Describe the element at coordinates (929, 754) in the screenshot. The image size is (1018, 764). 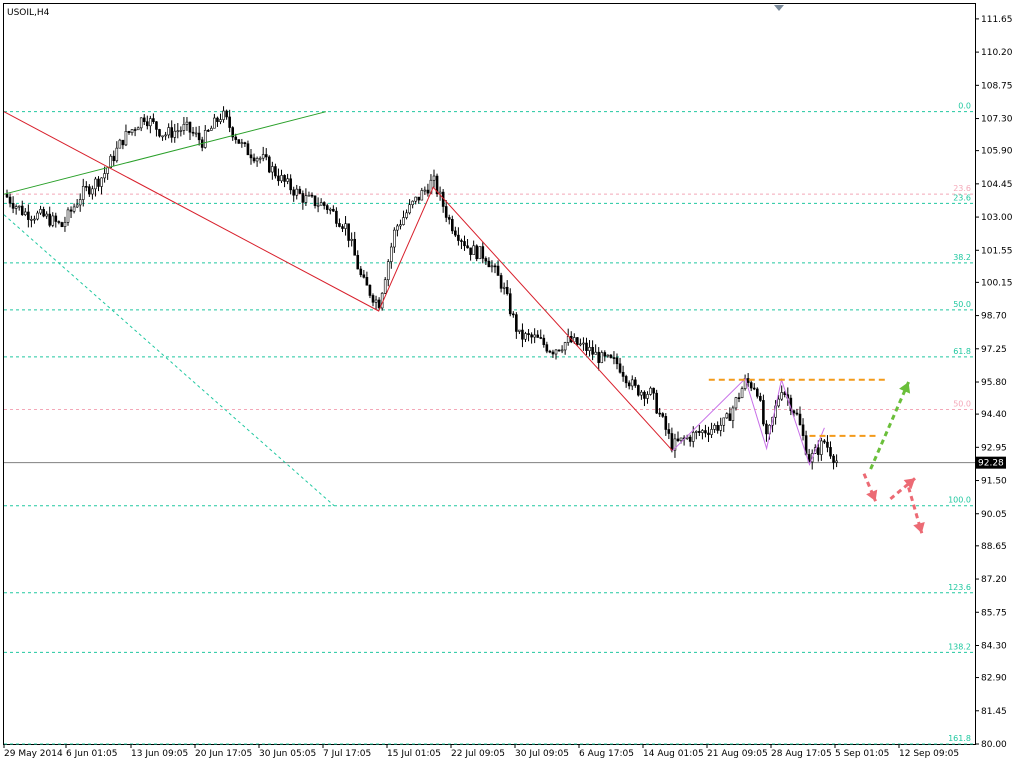
I see `x-tick-label: 12 Sep 09:05` at that location.